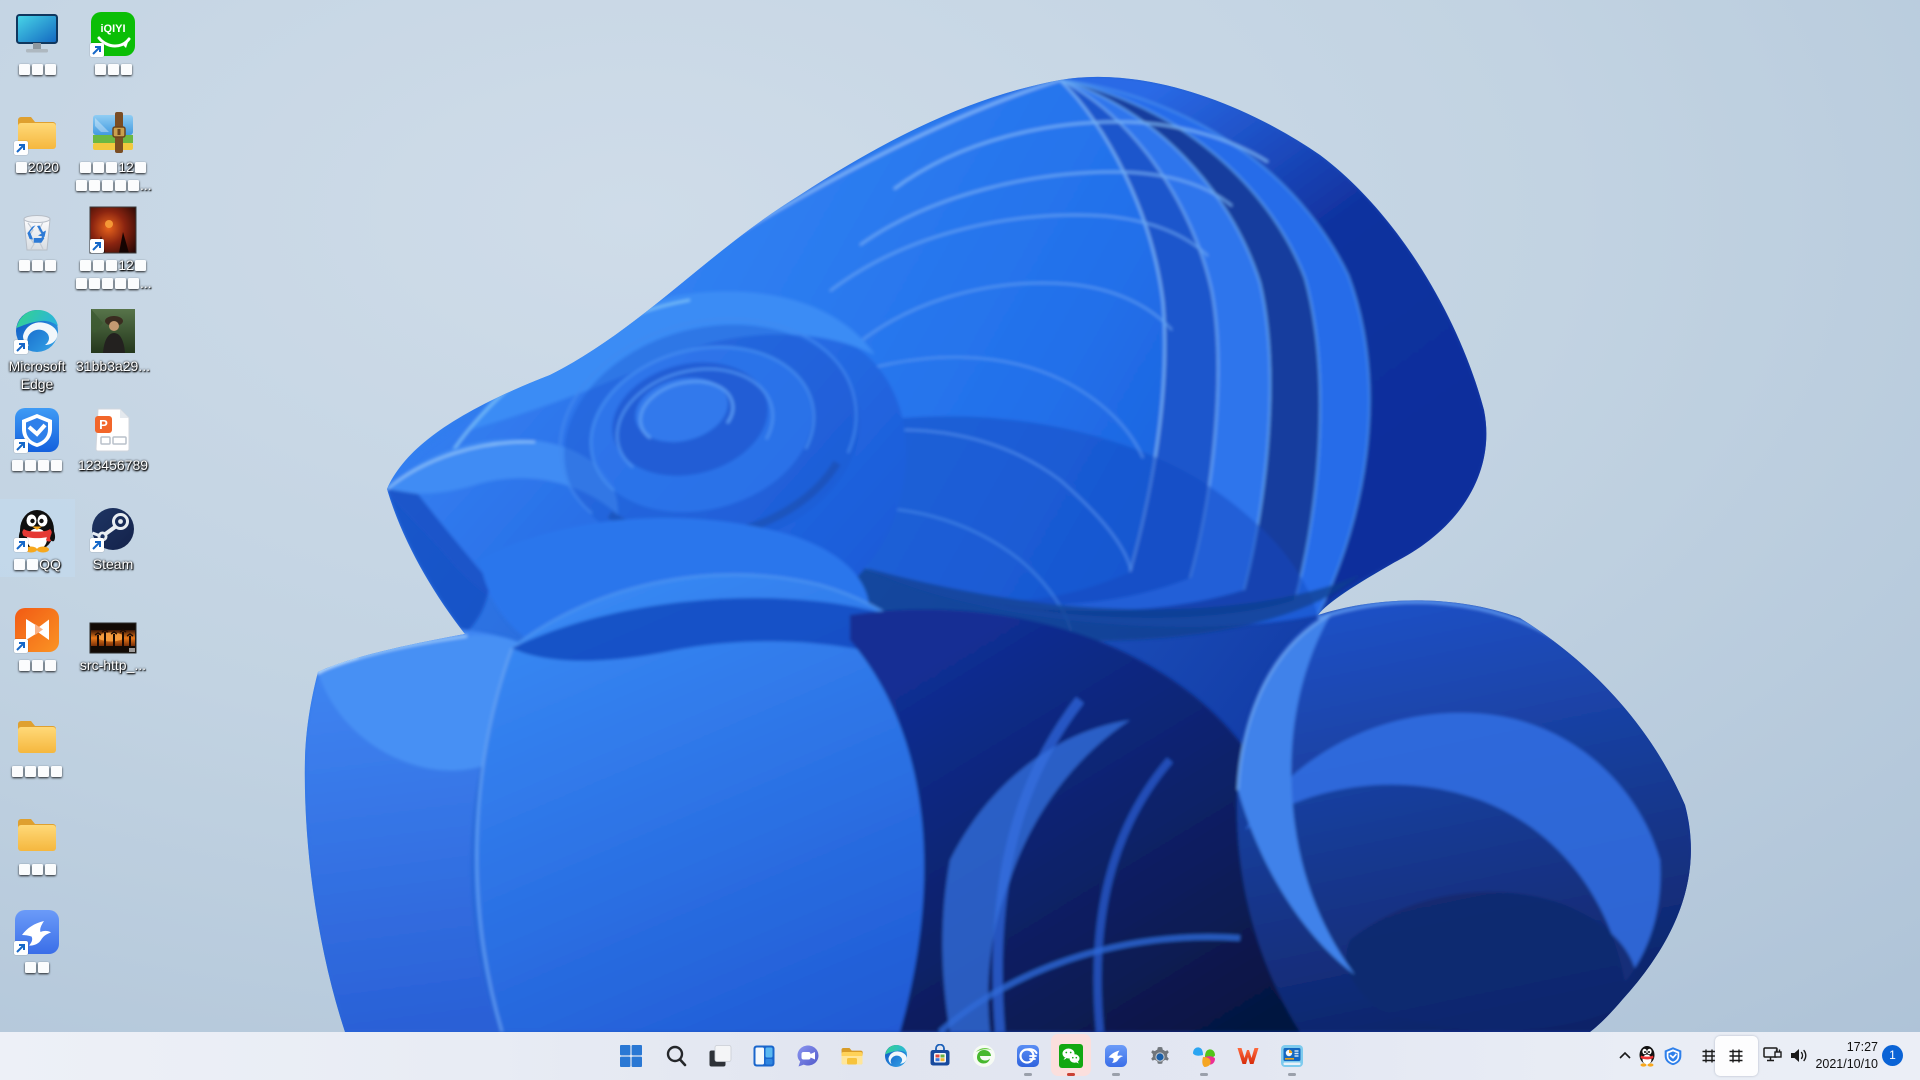 The image size is (1920, 1080). Describe the element at coordinates (103, 424) in the screenshot. I see `svg-text: P` at that location.